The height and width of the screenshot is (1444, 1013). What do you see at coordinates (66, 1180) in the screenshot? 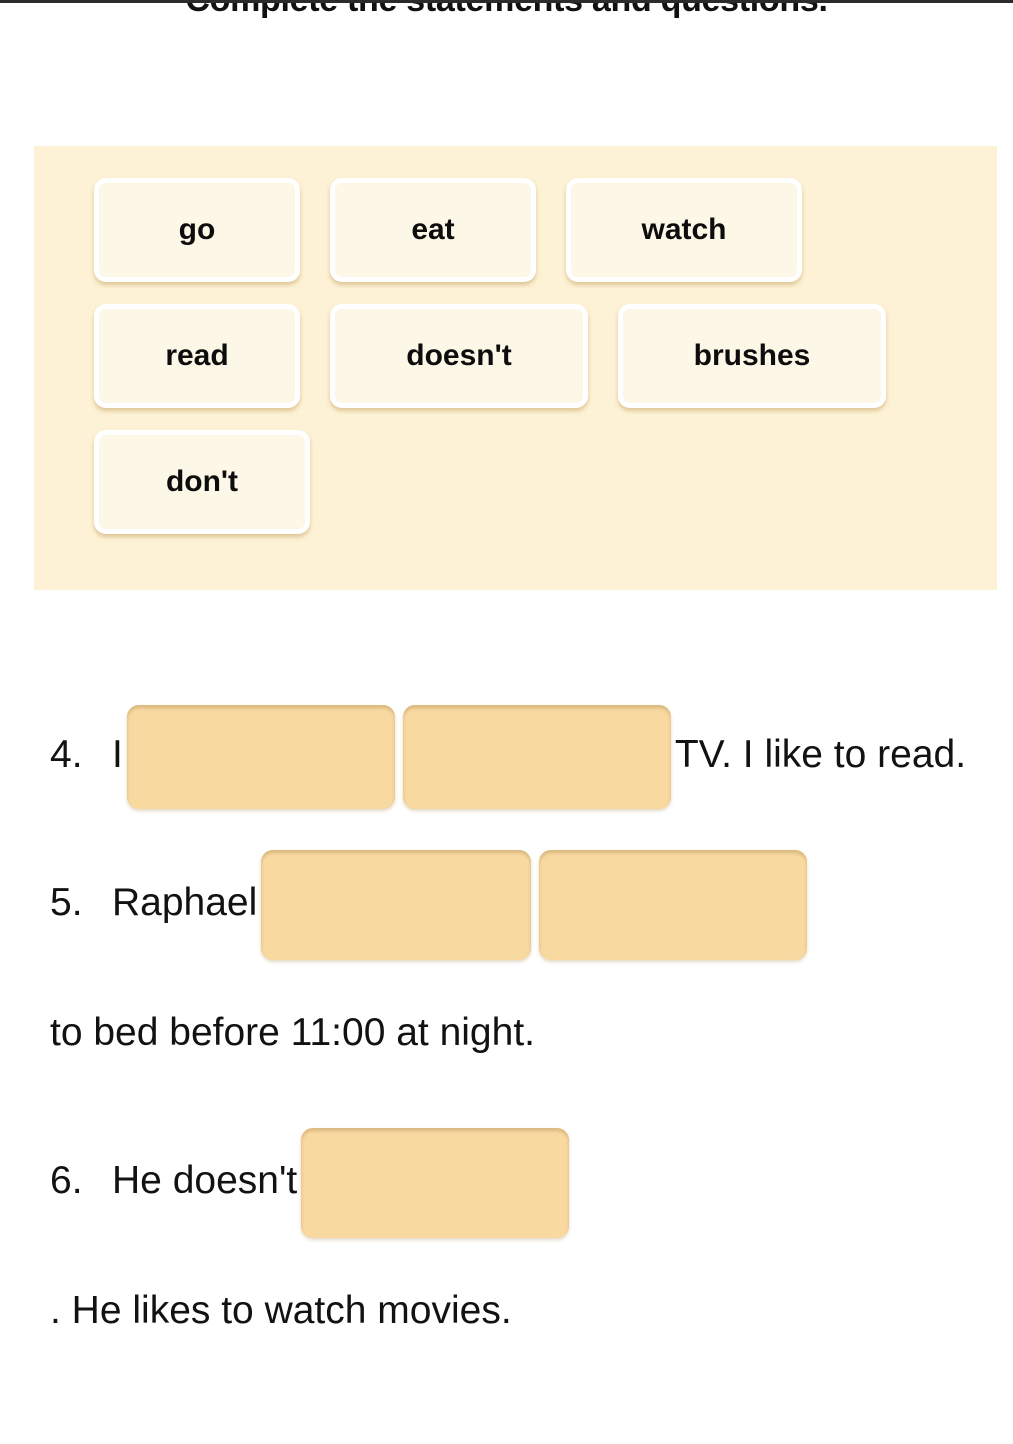
I see `question-number-6: 6.` at bounding box center [66, 1180].